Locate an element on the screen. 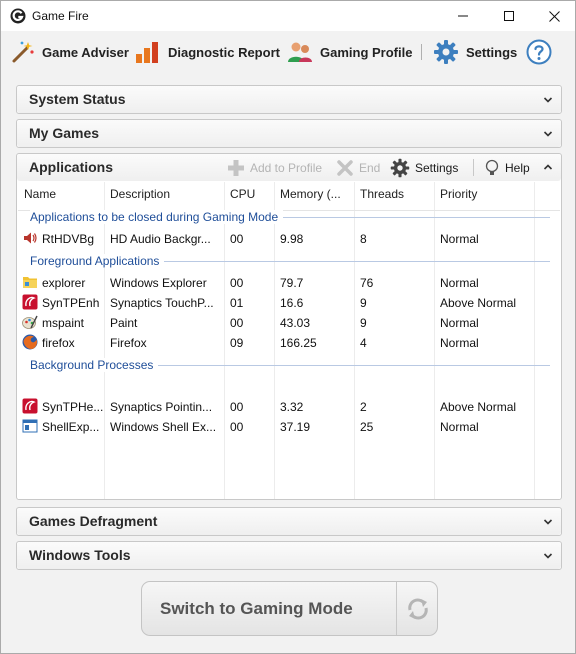  firefox-icon is located at coordinates (30, 342).